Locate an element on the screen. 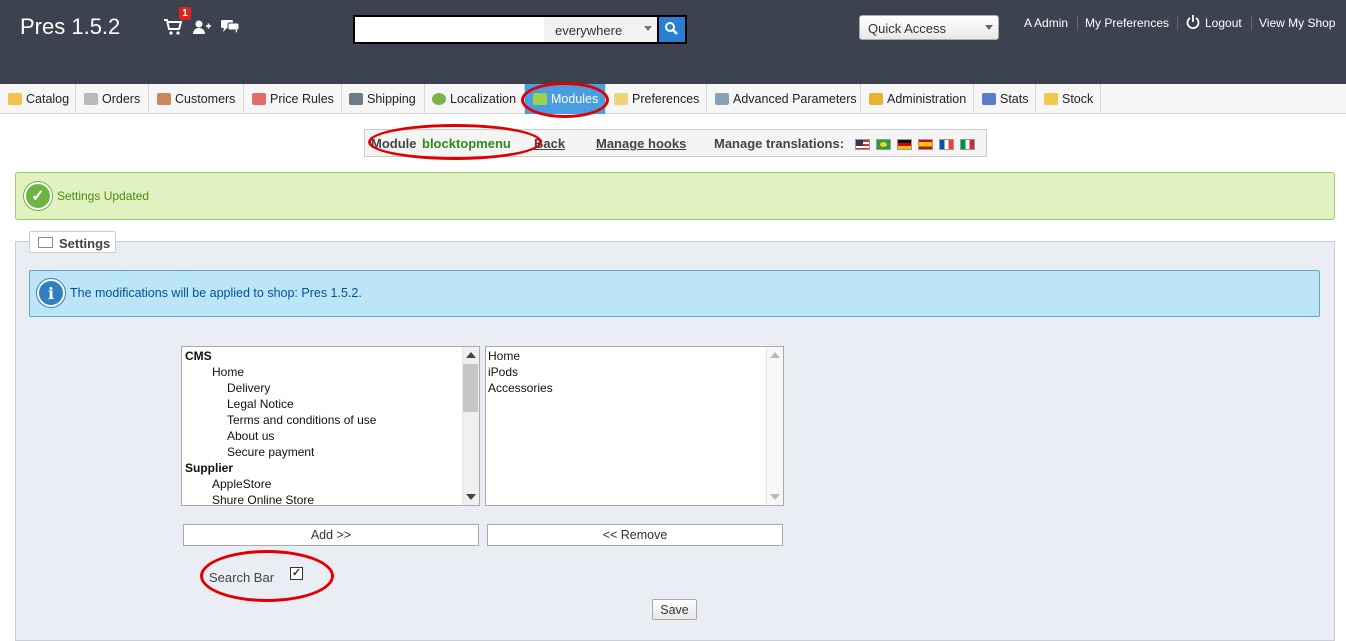 The width and height of the screenshot is (1346, 641). settings-legend: Settings is located at coordinates (72, 242).